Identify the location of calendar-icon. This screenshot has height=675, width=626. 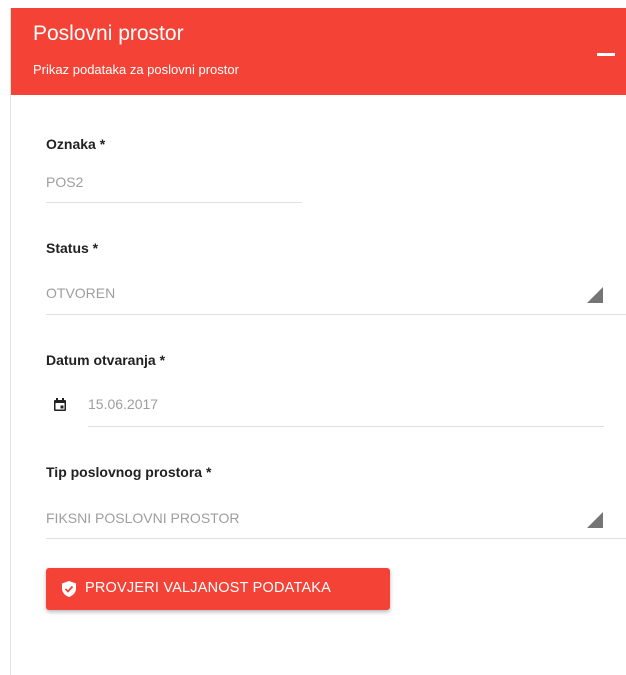
(60, 405).